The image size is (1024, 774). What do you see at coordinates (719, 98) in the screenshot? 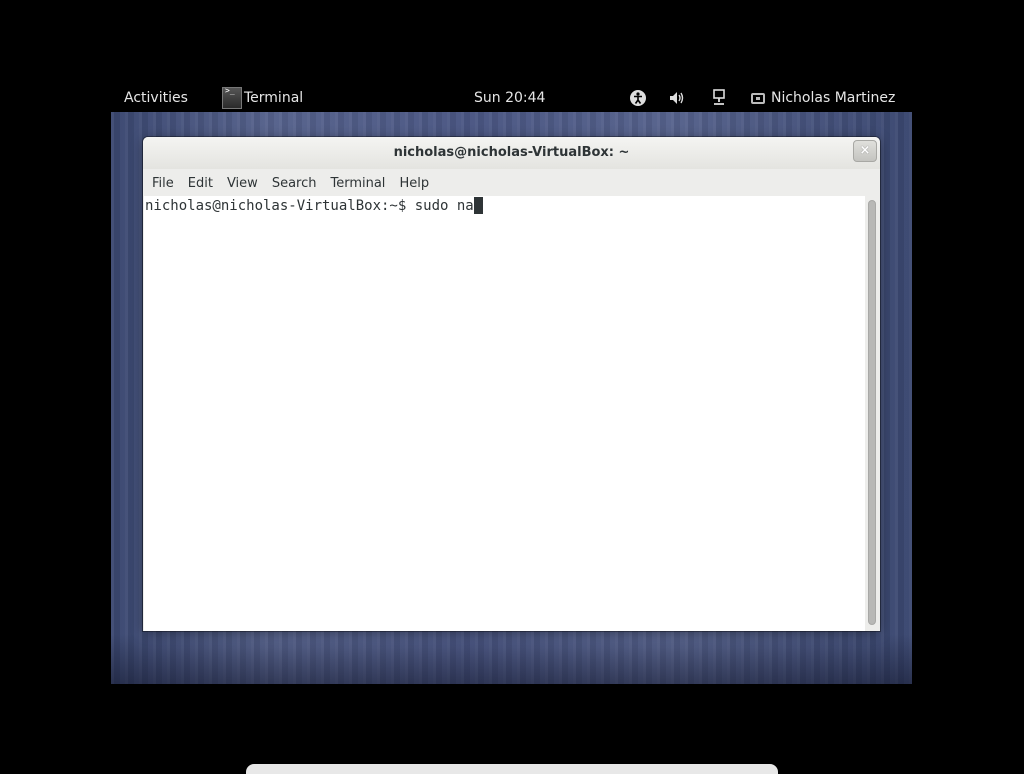
I see `network-icon` at bounding box center [719, 98].